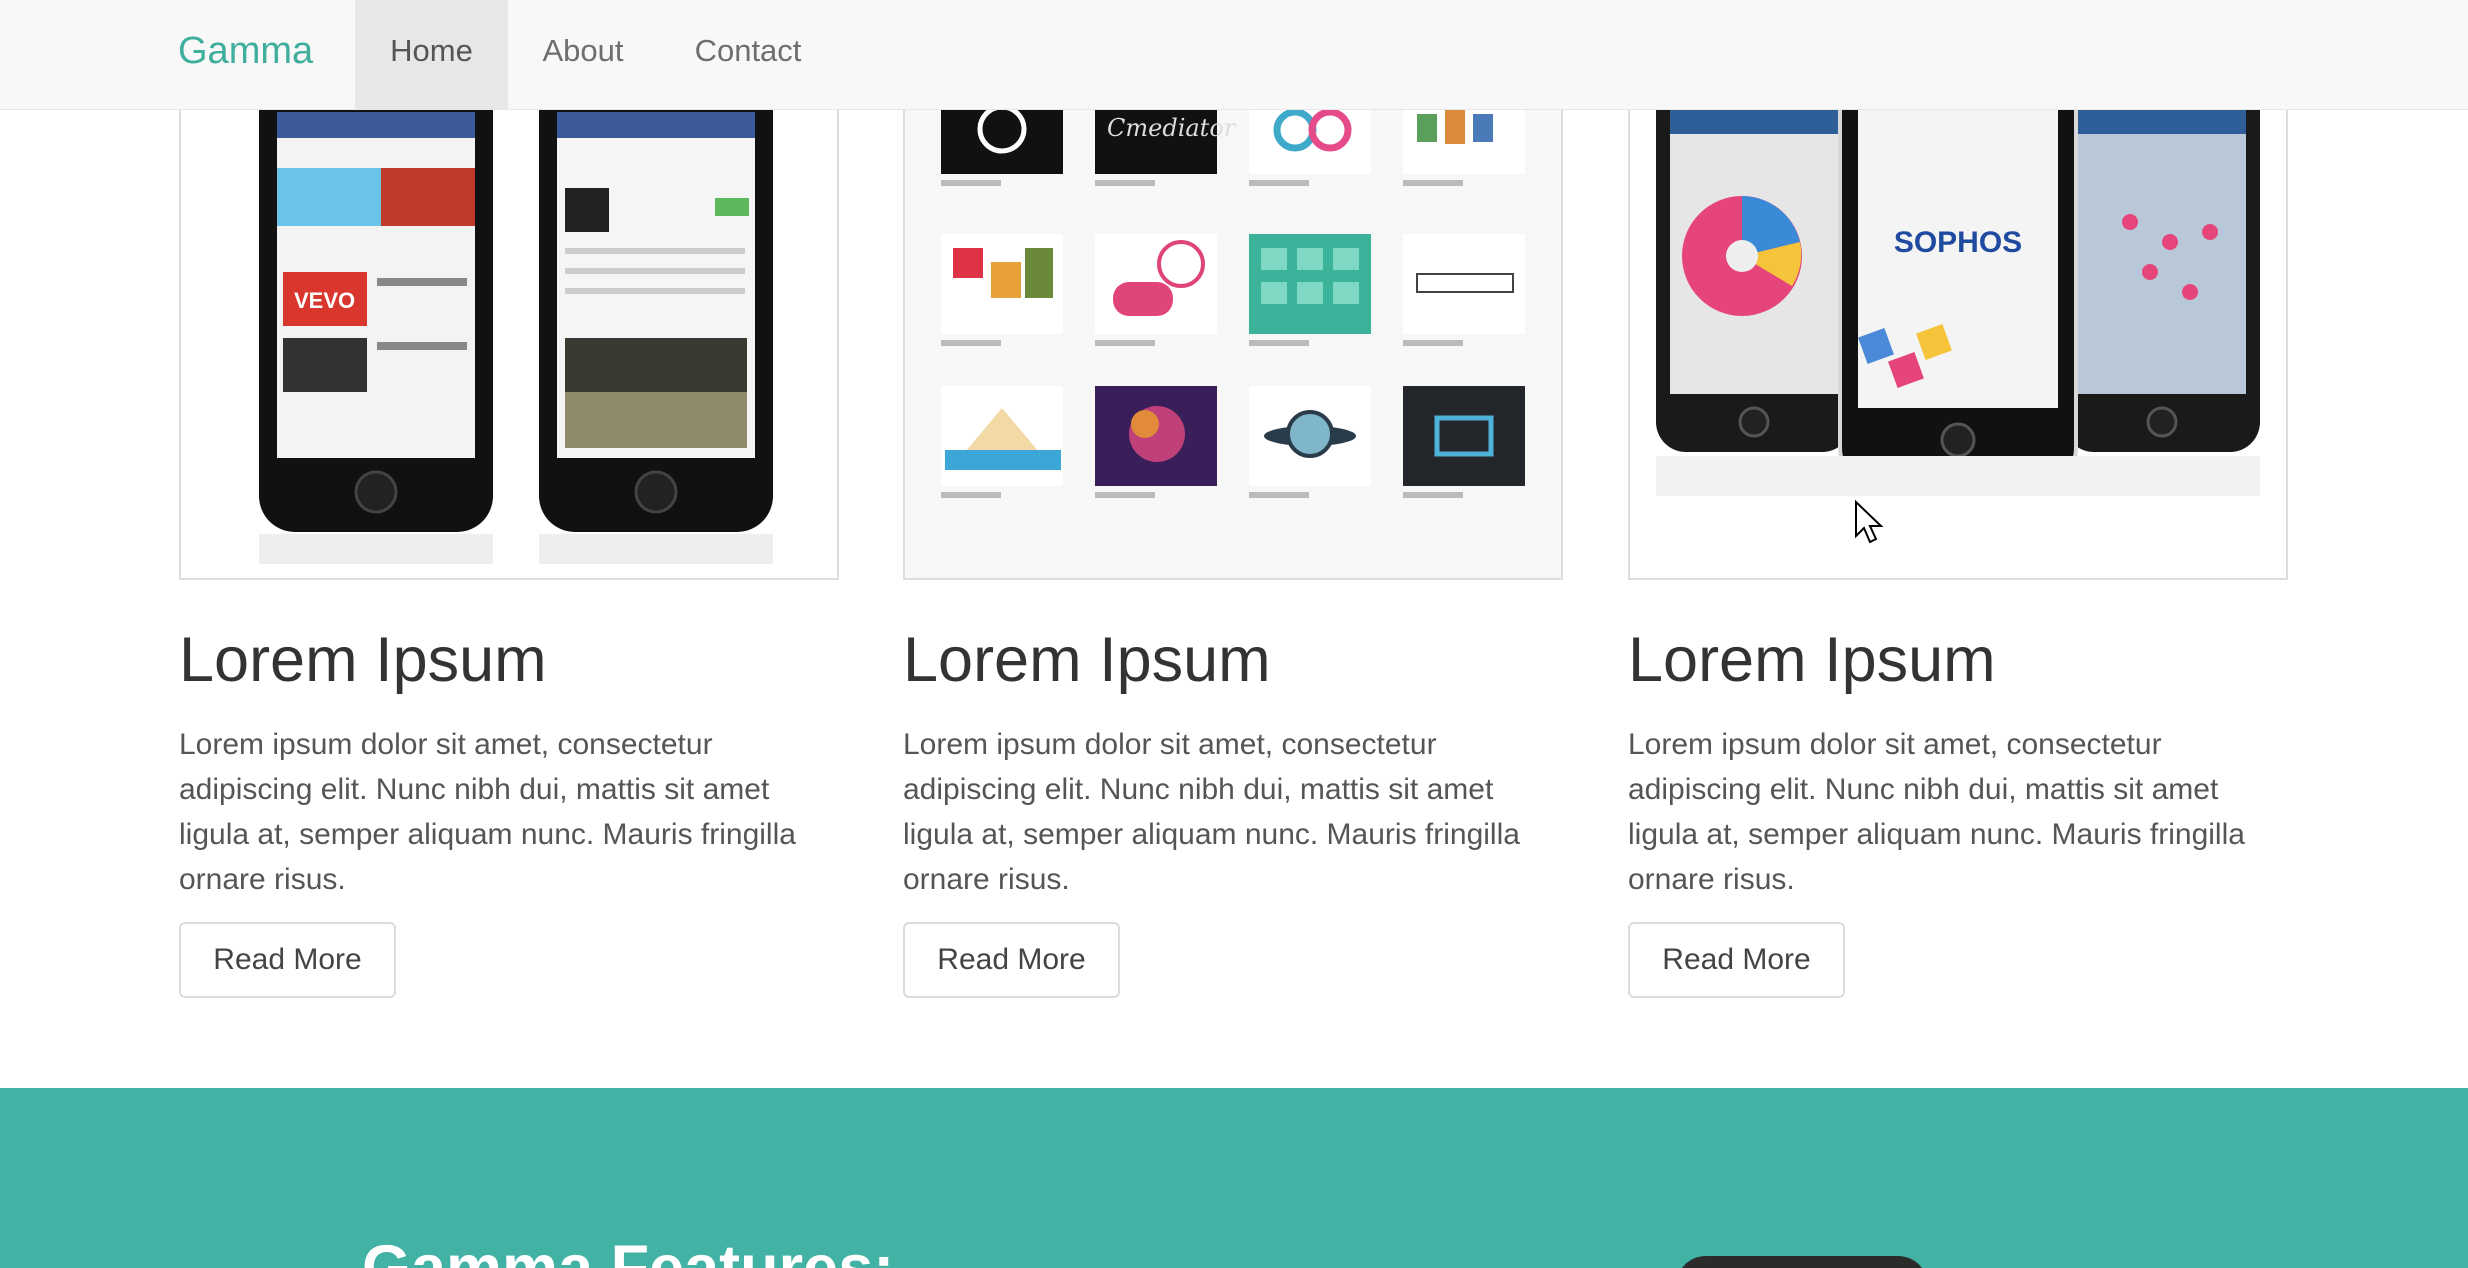  I want to click on card-thumbnail-sophos-phones: SOPHOS, so click(1958, 325).